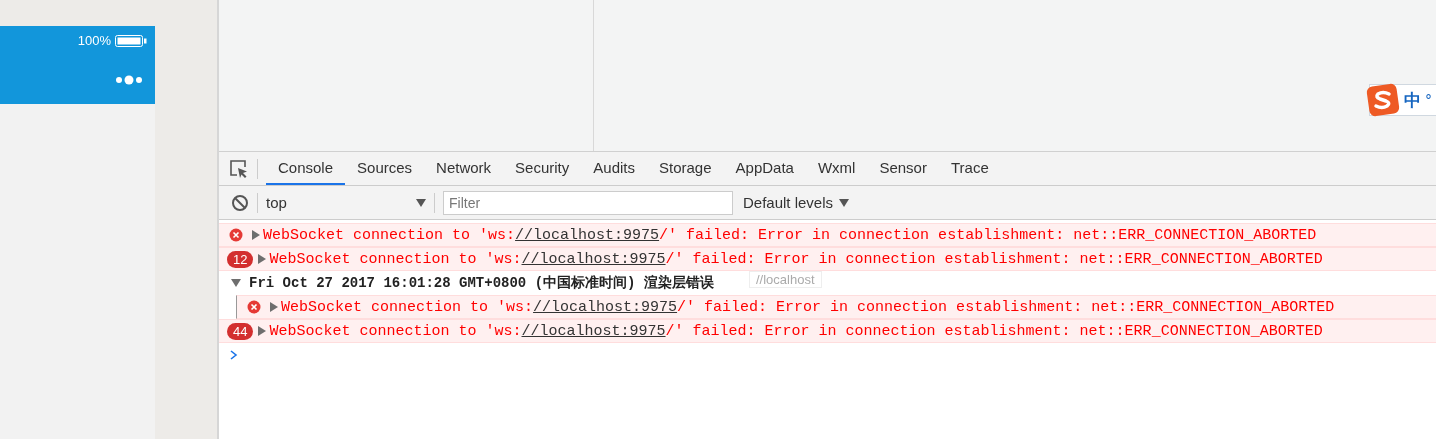  What do you see at coordinates (239, 168) in the screenshot?
I see `inspect-icon` at bounding box center [239, 168].